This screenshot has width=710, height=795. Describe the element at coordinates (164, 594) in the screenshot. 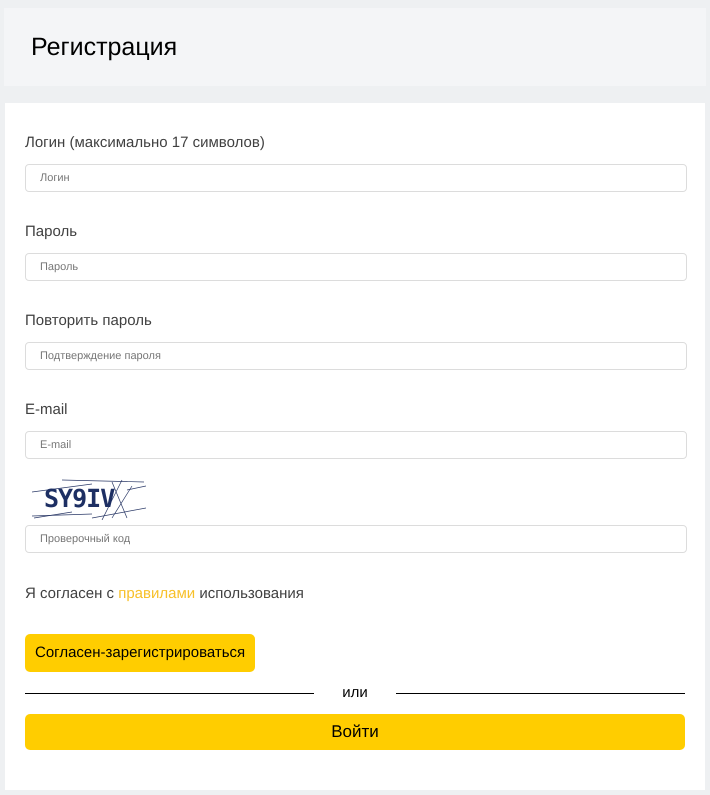

I see `agreement-text: Я согласен с правилами использования` at that location.